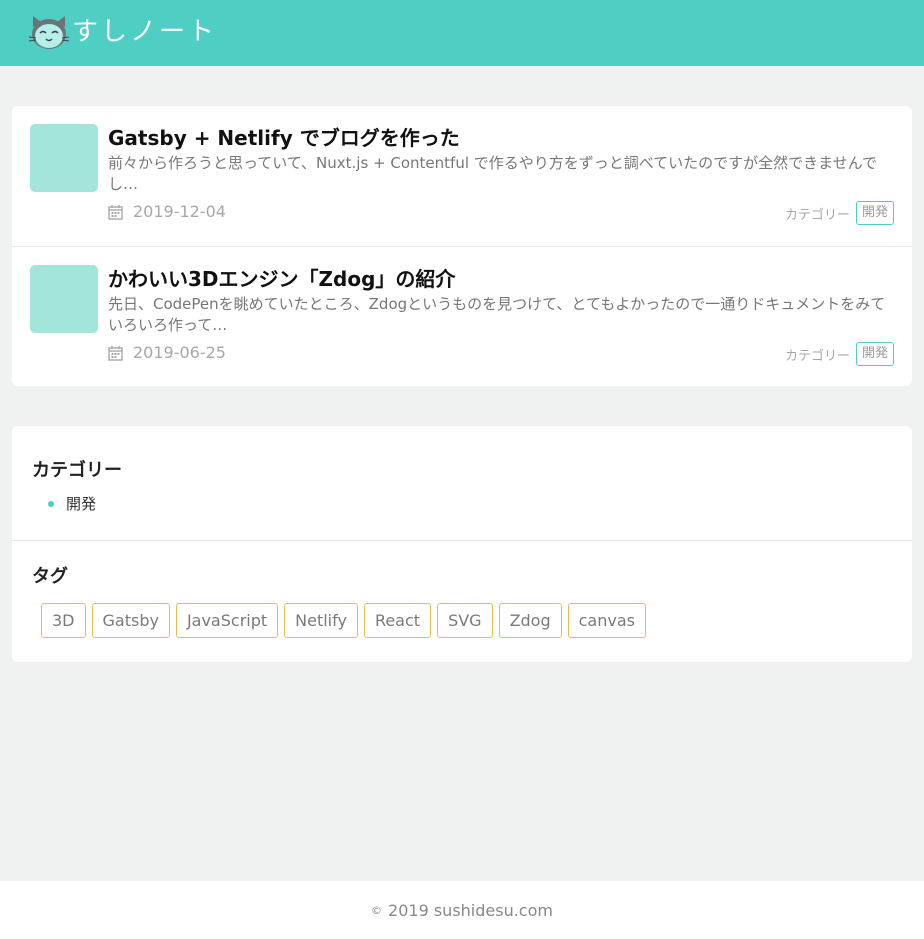 Image resolution: width=924 pixels, height=939 pixels. What do you see at coordinates (462, 33) in the screenshot?
I see `site-header: すしノート` at bounding box center [462, 33].